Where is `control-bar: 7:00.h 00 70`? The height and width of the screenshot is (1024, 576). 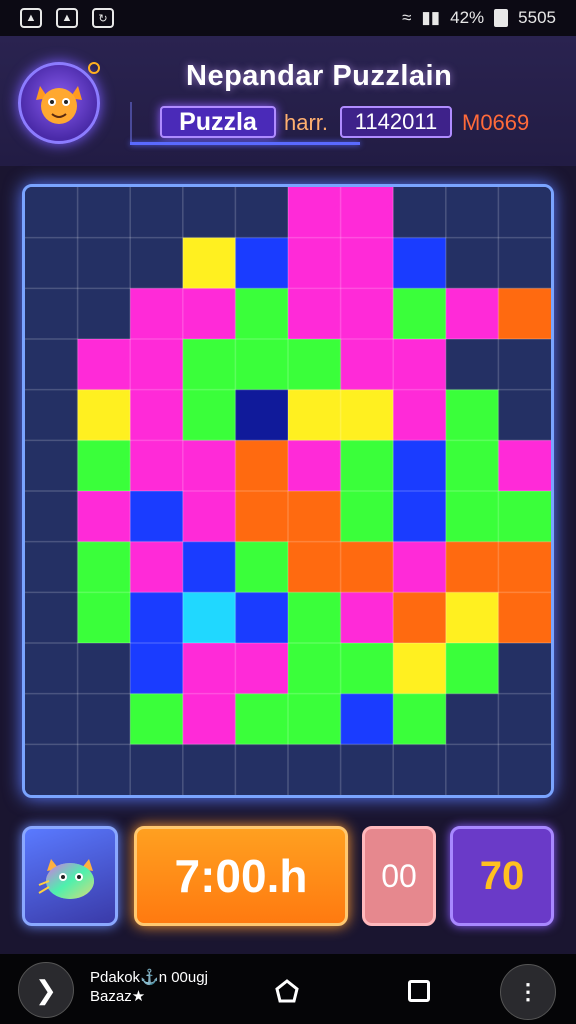 control-bar: 7:00.h 00 70 is located at coordinates (288, 880).